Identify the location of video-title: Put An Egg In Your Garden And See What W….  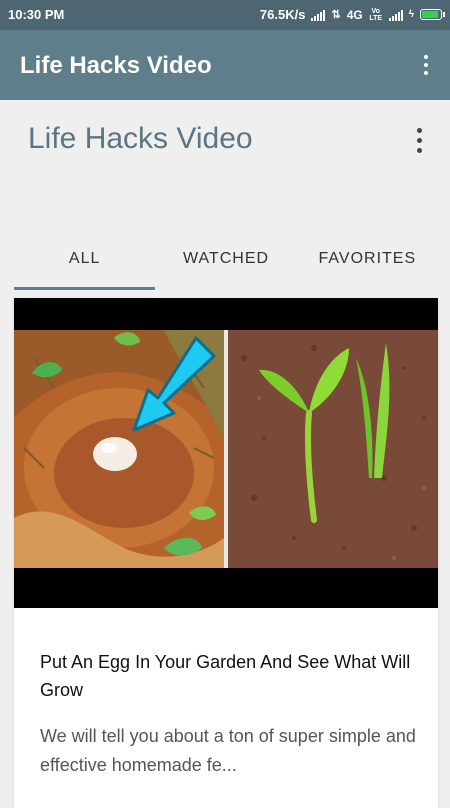
(230, 676).